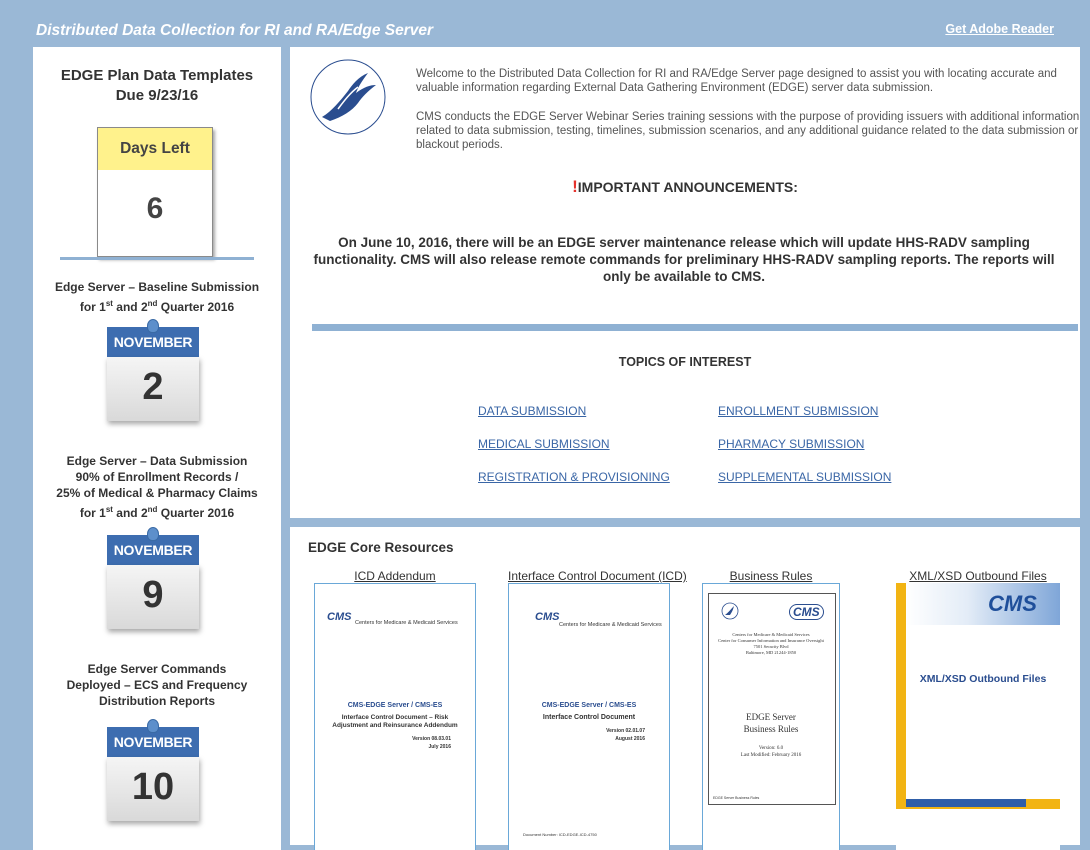 The image size is (1090, 850). I want to click on announcements-heading: !IMPORTANT ANNOUNCEMENTS:, so click(685, 187).